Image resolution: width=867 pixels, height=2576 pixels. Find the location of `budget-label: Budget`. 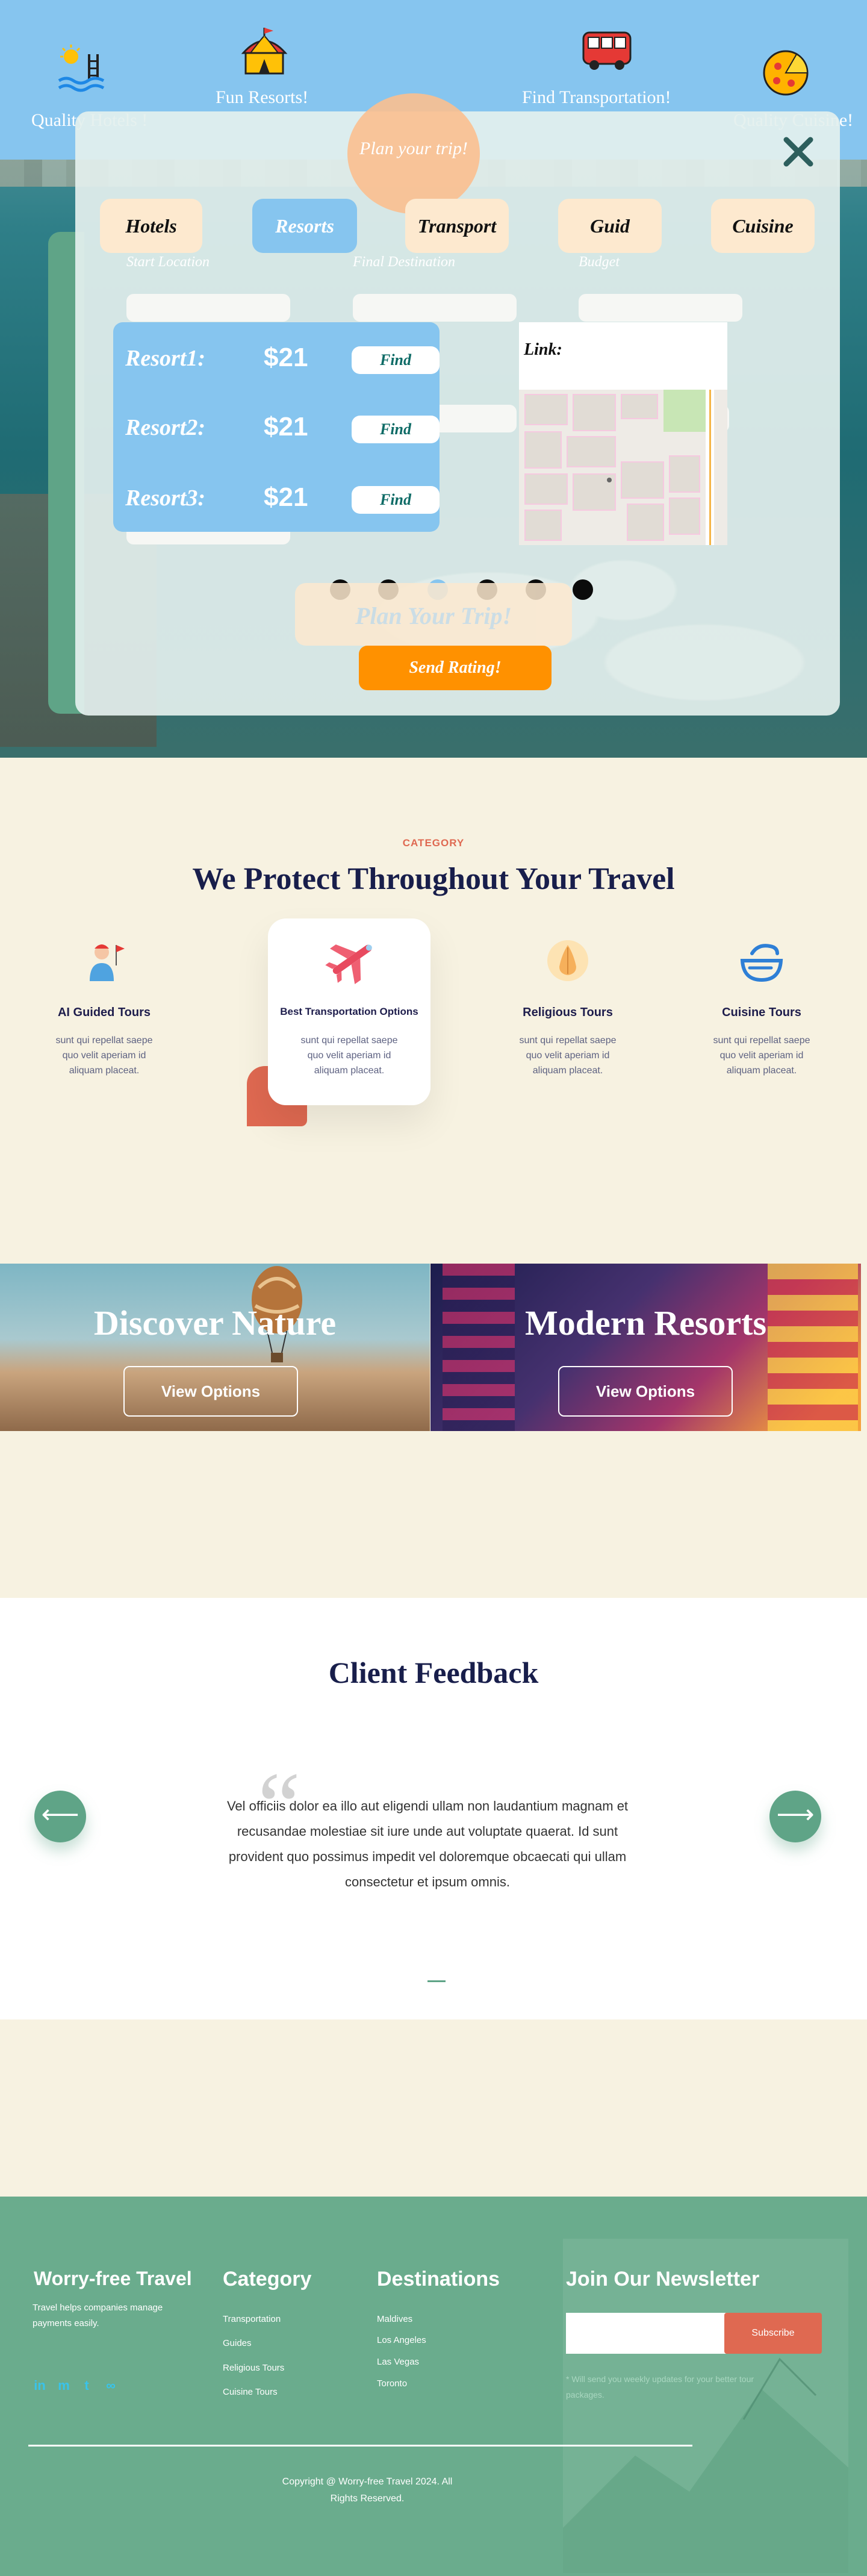

budget-label: Budget is located at coordinates (599, 262).